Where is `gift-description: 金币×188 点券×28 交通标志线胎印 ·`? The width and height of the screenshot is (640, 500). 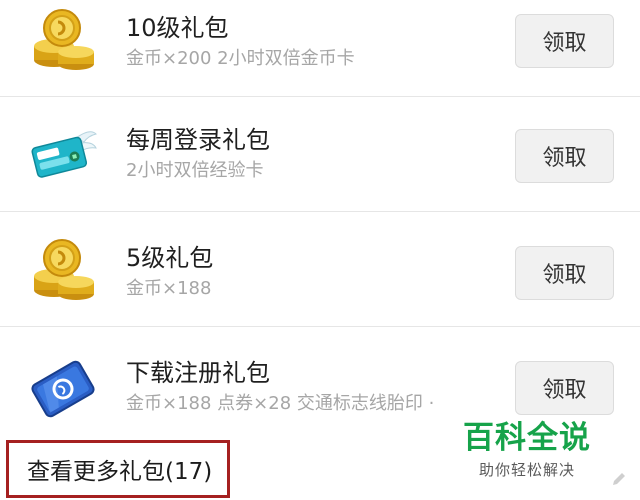
gift-description: 金币×188 点券×28 交通标志线胎印 · is located at coordinates (280, 403).